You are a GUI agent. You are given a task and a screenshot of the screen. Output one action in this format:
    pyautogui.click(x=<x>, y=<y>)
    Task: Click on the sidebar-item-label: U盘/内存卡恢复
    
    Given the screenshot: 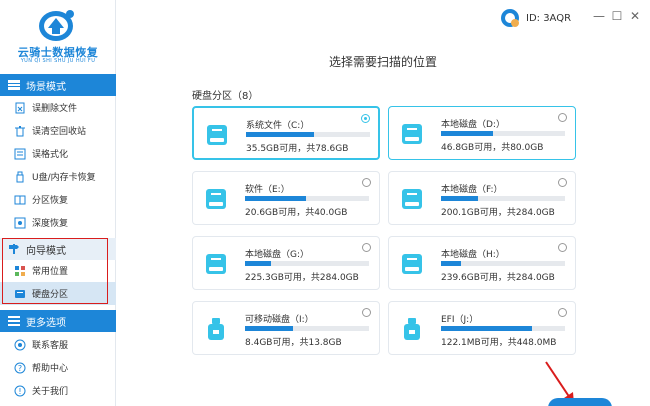 What is the action you would take?
    pyautogui.click(x=64, y=178)
    